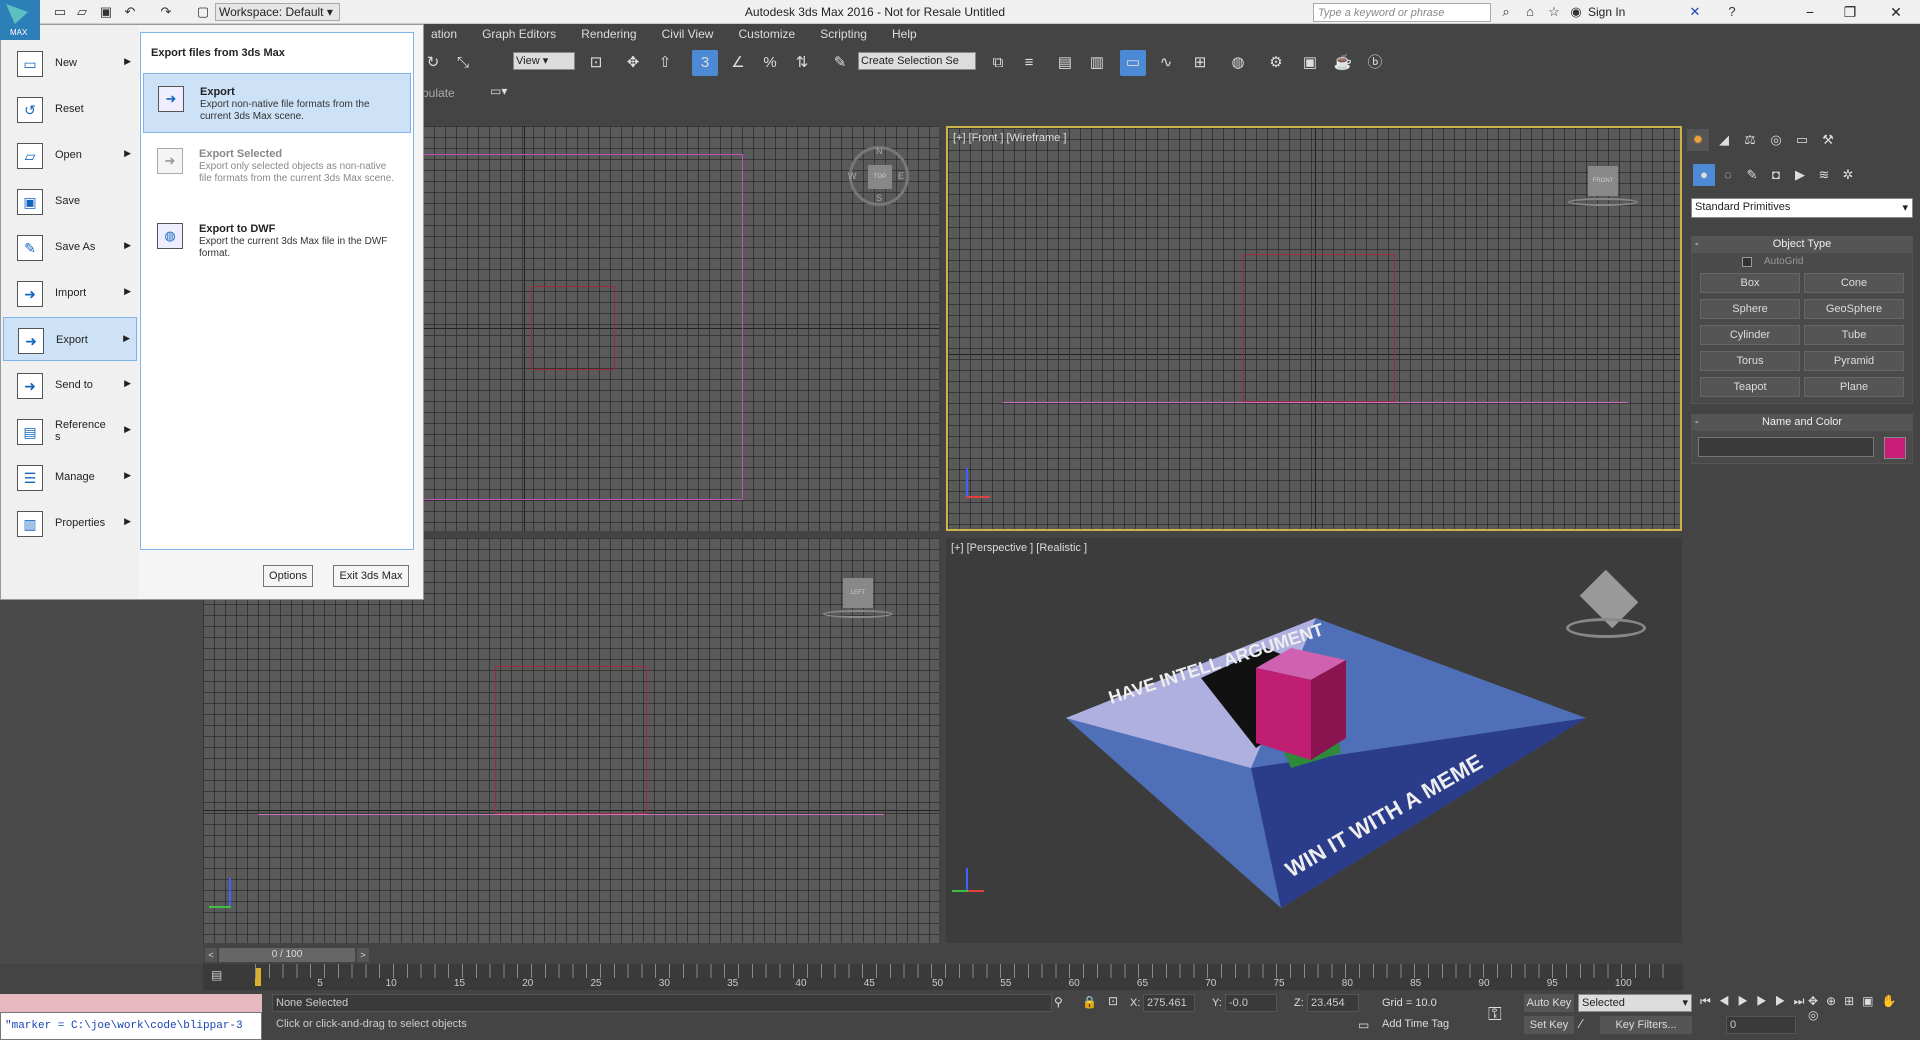  Describe the element at coordinates (1635, 1003) in the screenshot. I see `selection-set-dropdown: Selected ▾` at that location.